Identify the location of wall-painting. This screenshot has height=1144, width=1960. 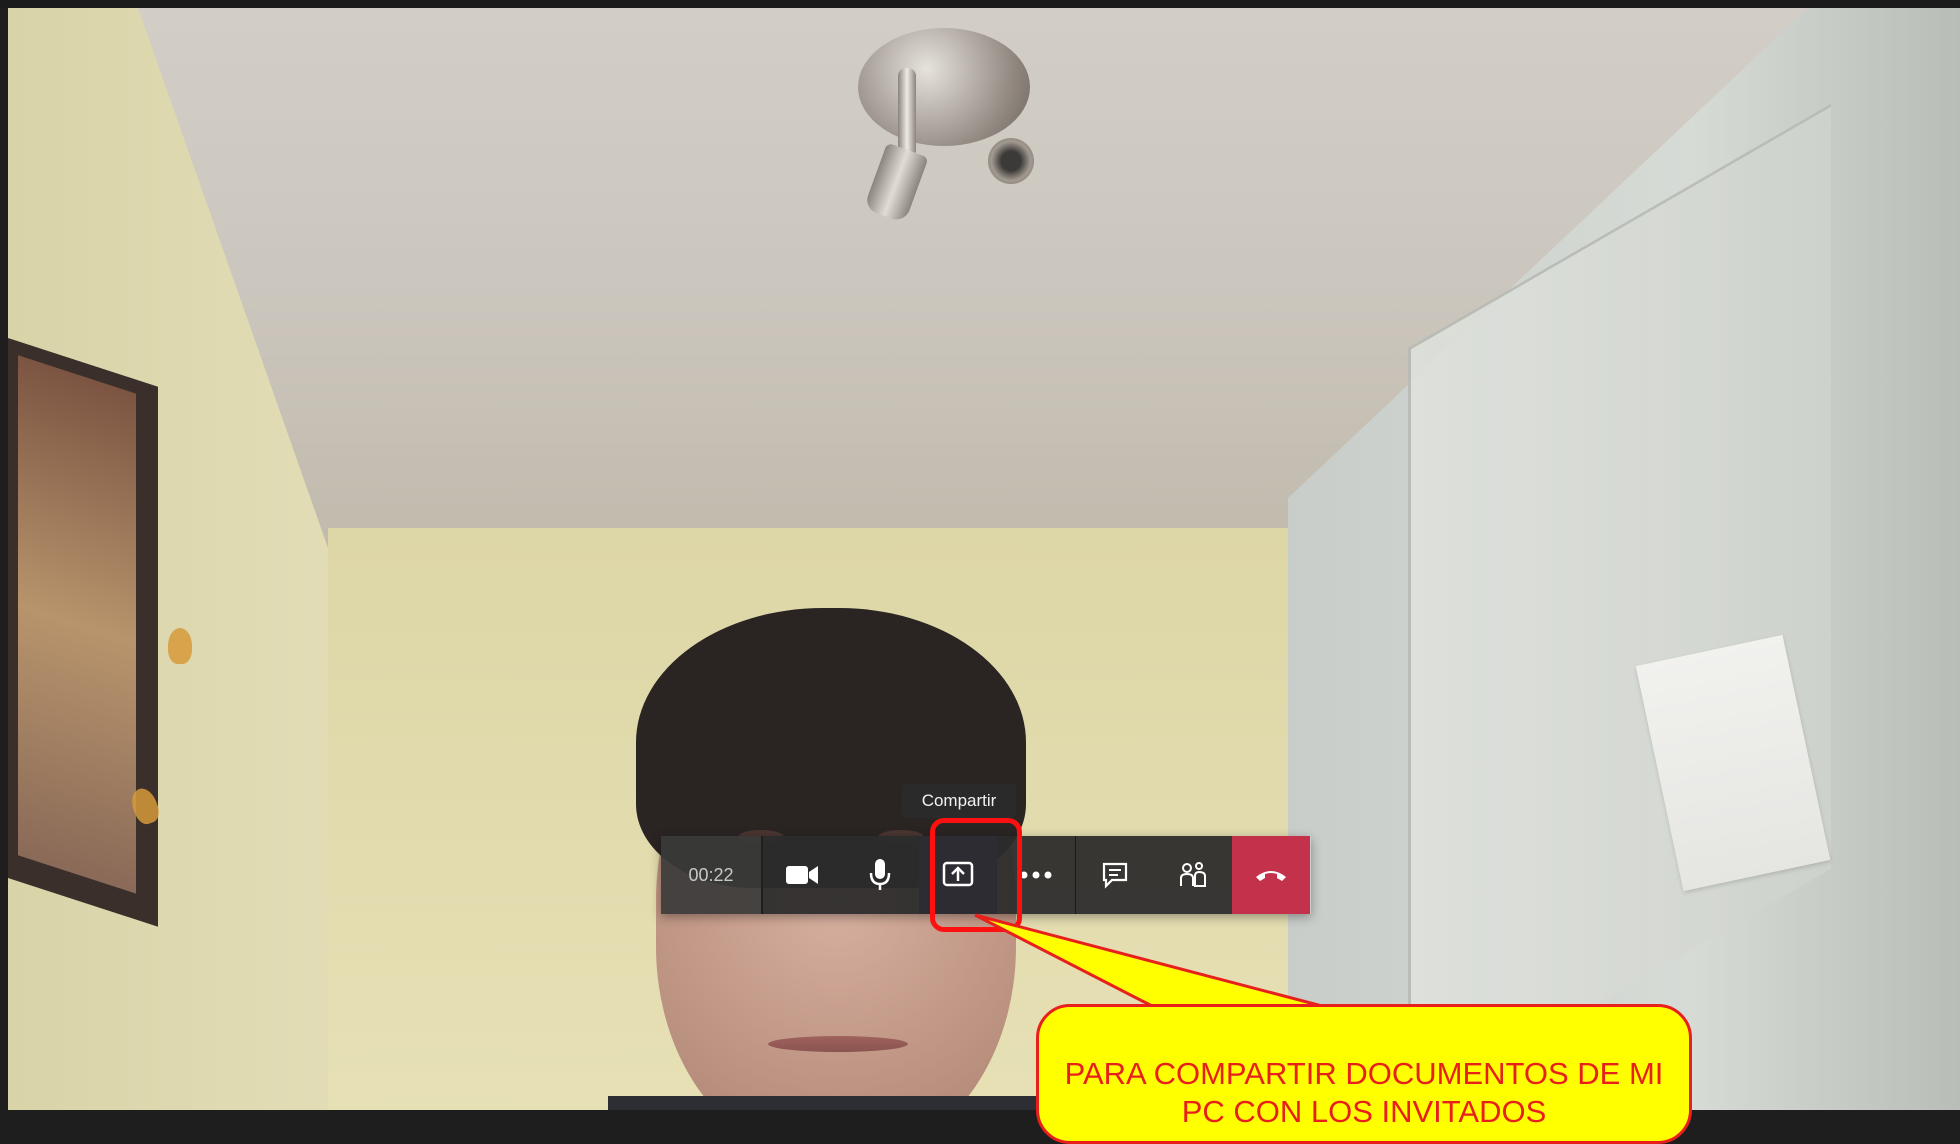
(83, 632).